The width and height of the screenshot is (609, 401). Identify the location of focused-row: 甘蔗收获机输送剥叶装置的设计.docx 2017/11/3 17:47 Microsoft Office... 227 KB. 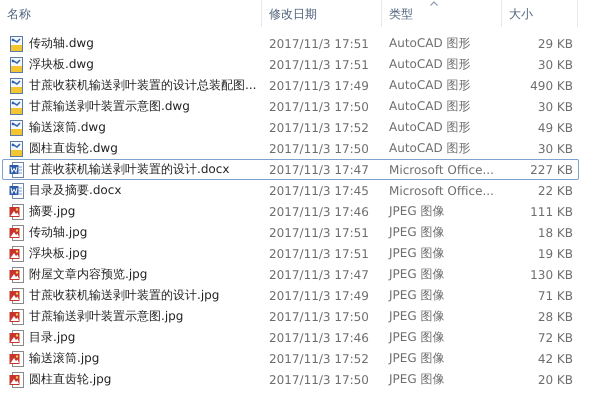
(290, 169).